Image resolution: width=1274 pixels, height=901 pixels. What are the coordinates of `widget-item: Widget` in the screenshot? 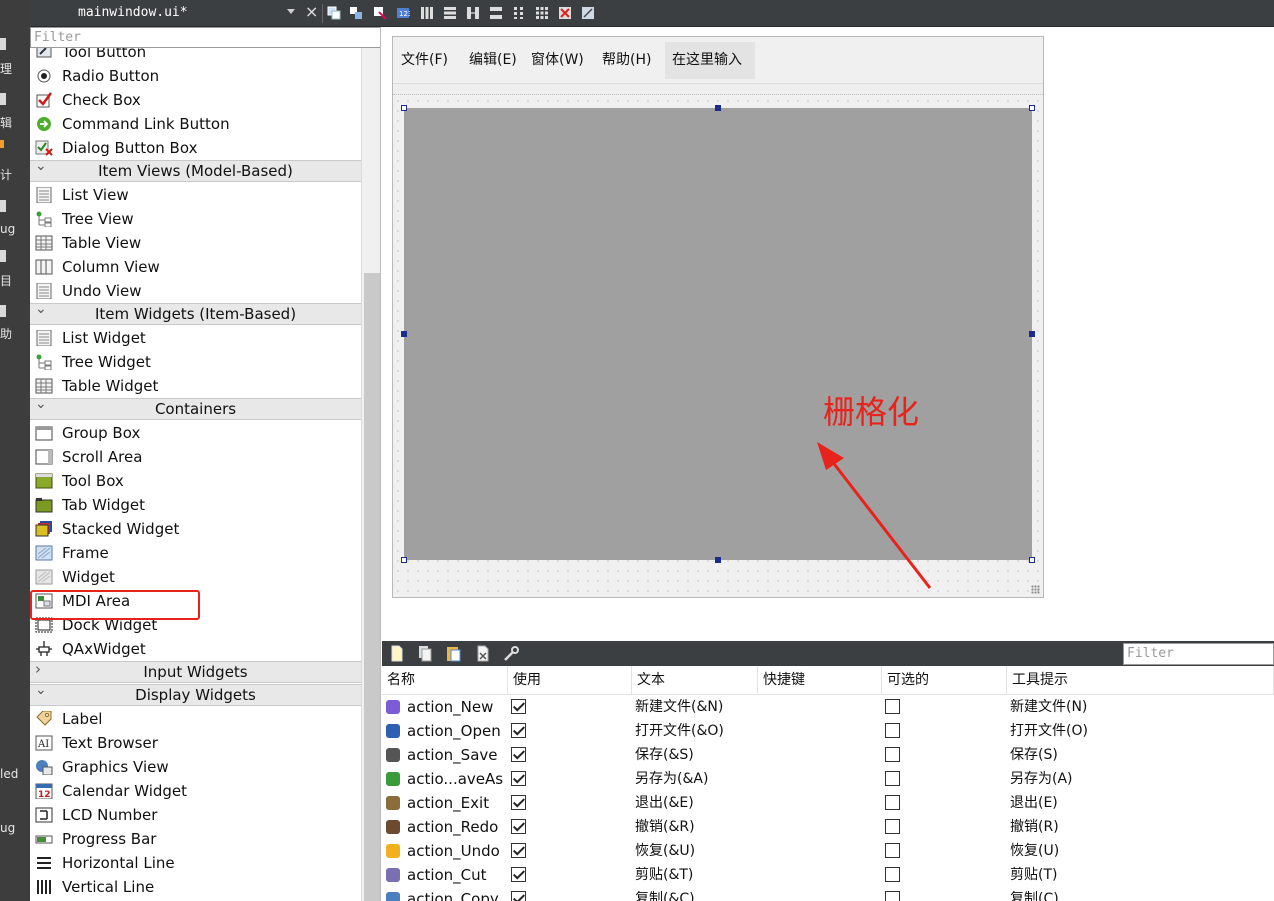 It's located at (195, 577).